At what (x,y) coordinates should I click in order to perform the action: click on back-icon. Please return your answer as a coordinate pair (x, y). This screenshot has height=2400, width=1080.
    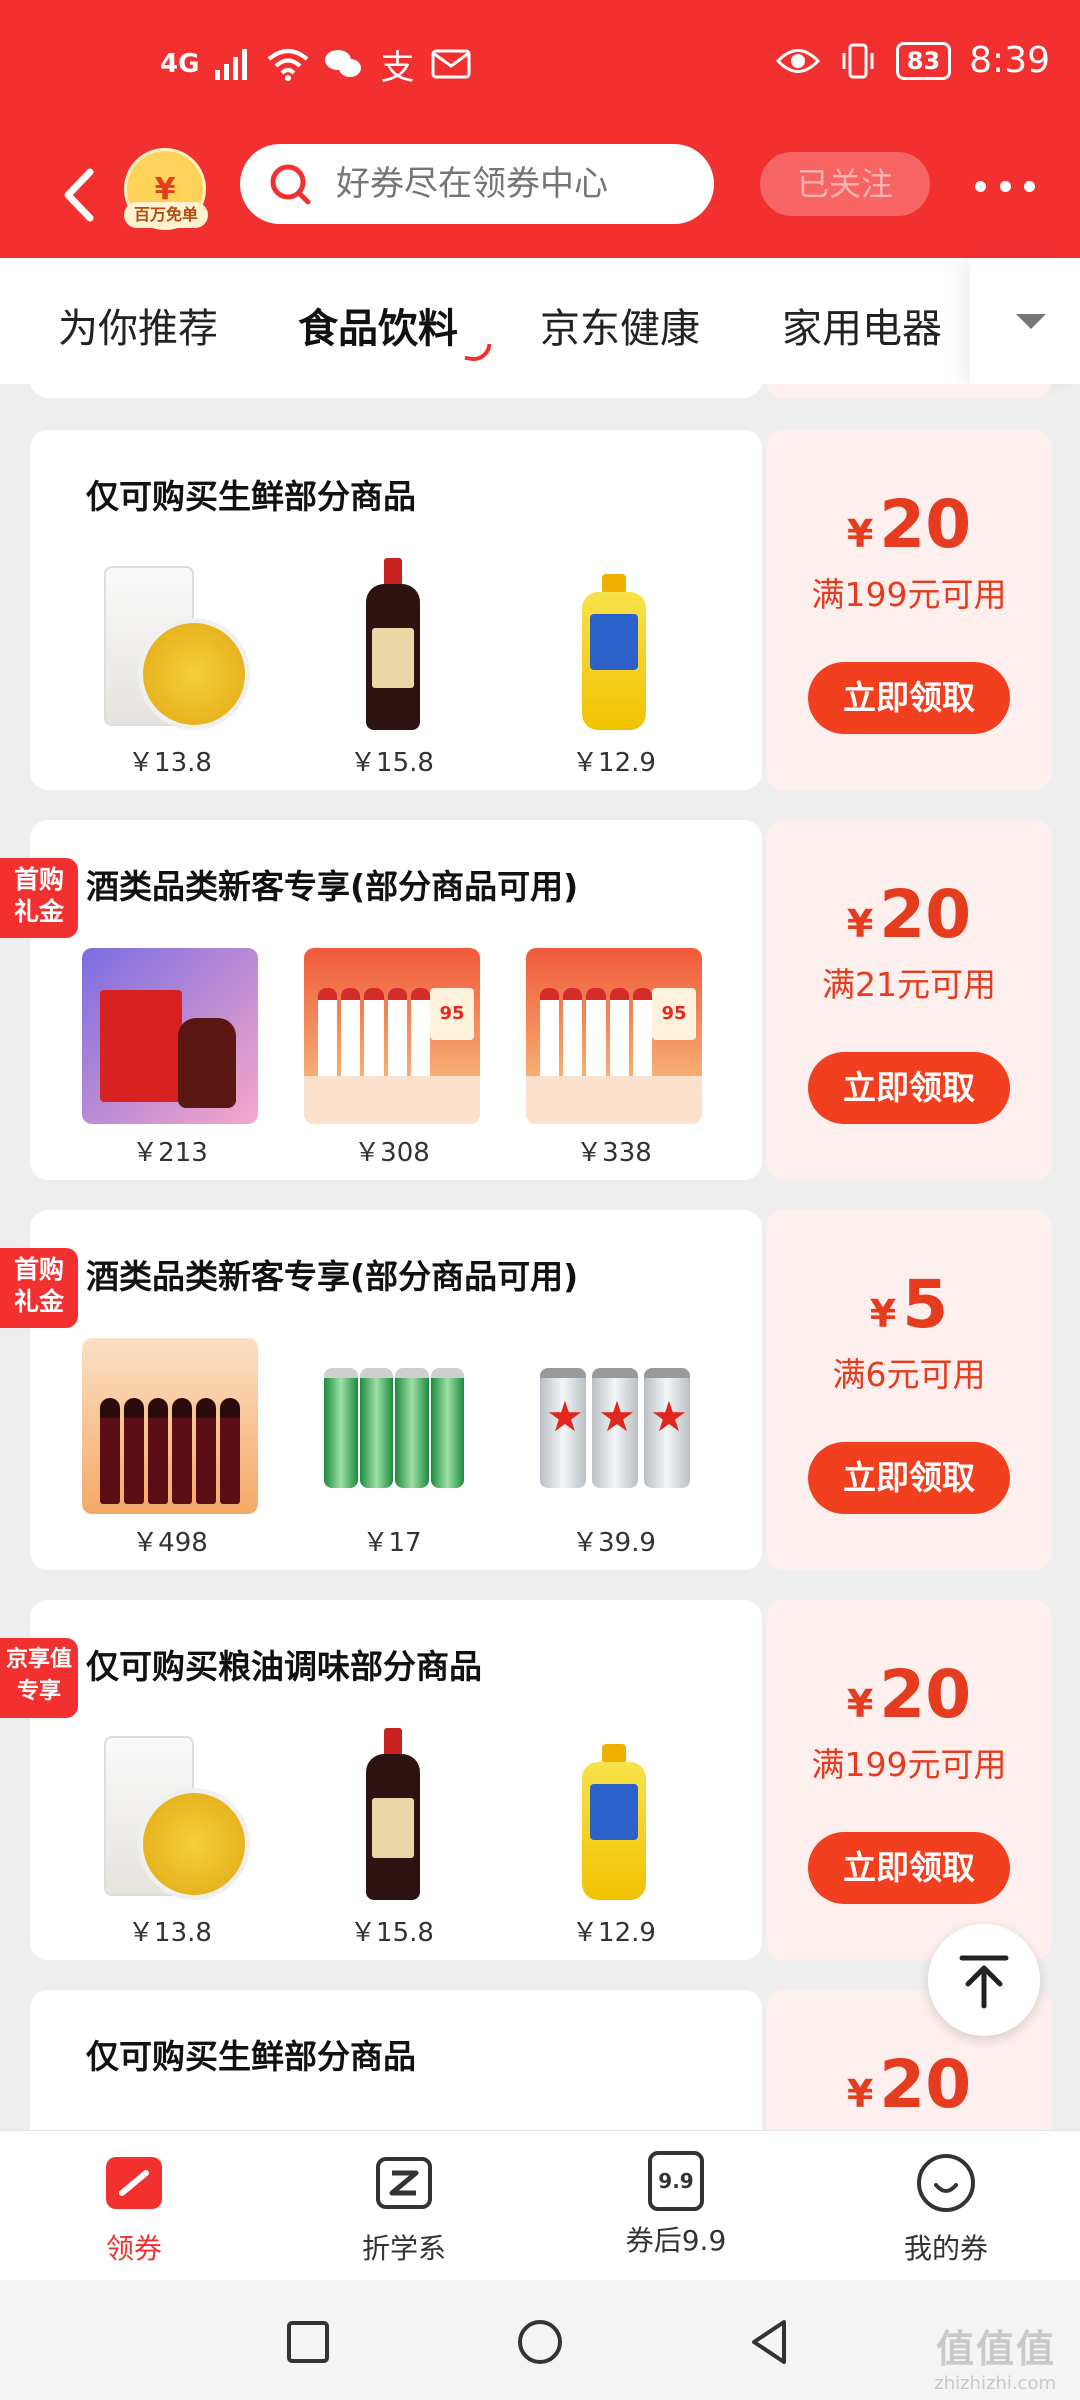
    Looking at the image, I should click on (770, 2342).